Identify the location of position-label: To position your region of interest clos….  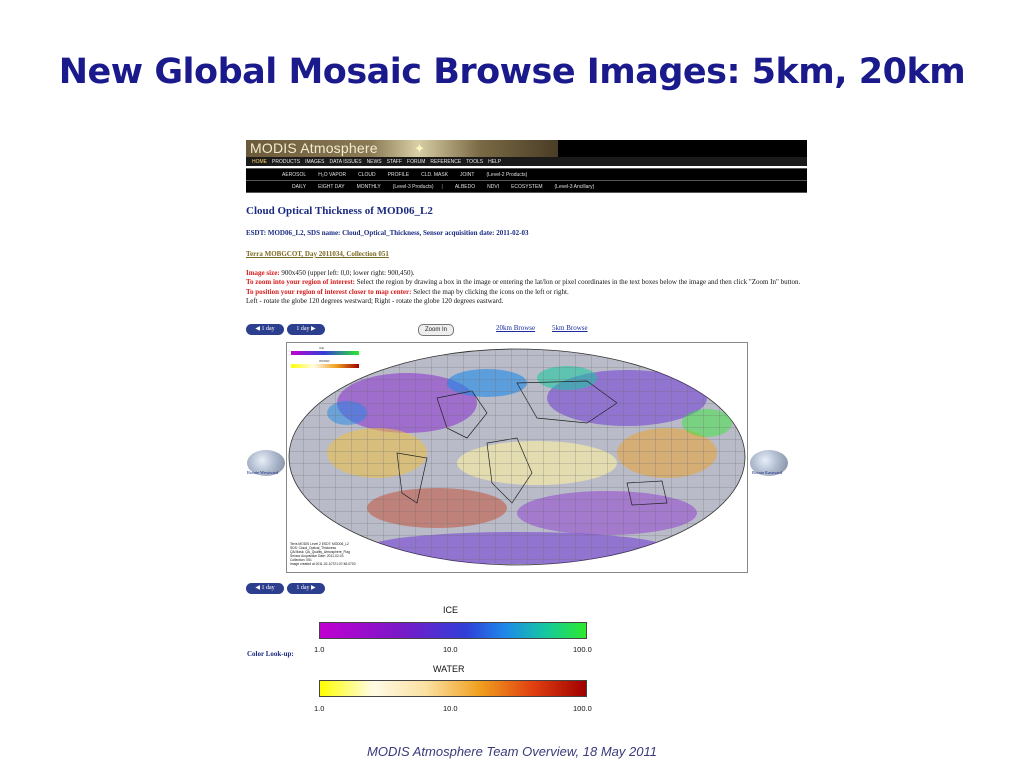
(329, 291).